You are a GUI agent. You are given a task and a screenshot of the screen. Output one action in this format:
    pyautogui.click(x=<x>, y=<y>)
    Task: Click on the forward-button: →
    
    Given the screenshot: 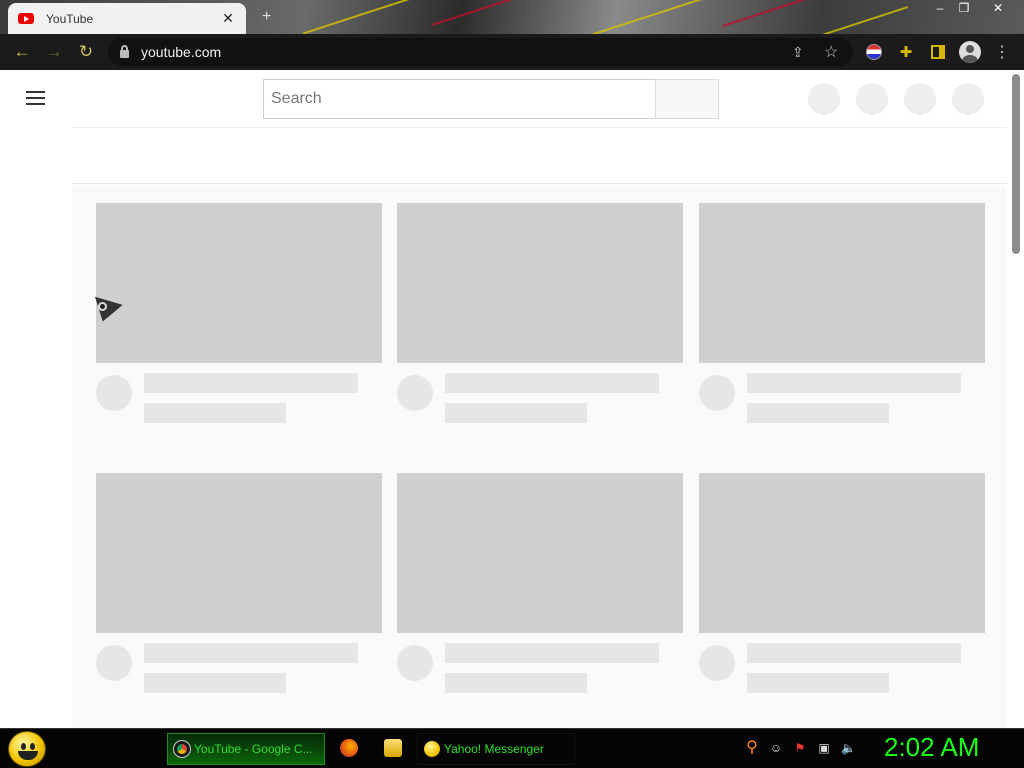 What is the action you would take?
    pyautogui.click(x=54, y=52)
    